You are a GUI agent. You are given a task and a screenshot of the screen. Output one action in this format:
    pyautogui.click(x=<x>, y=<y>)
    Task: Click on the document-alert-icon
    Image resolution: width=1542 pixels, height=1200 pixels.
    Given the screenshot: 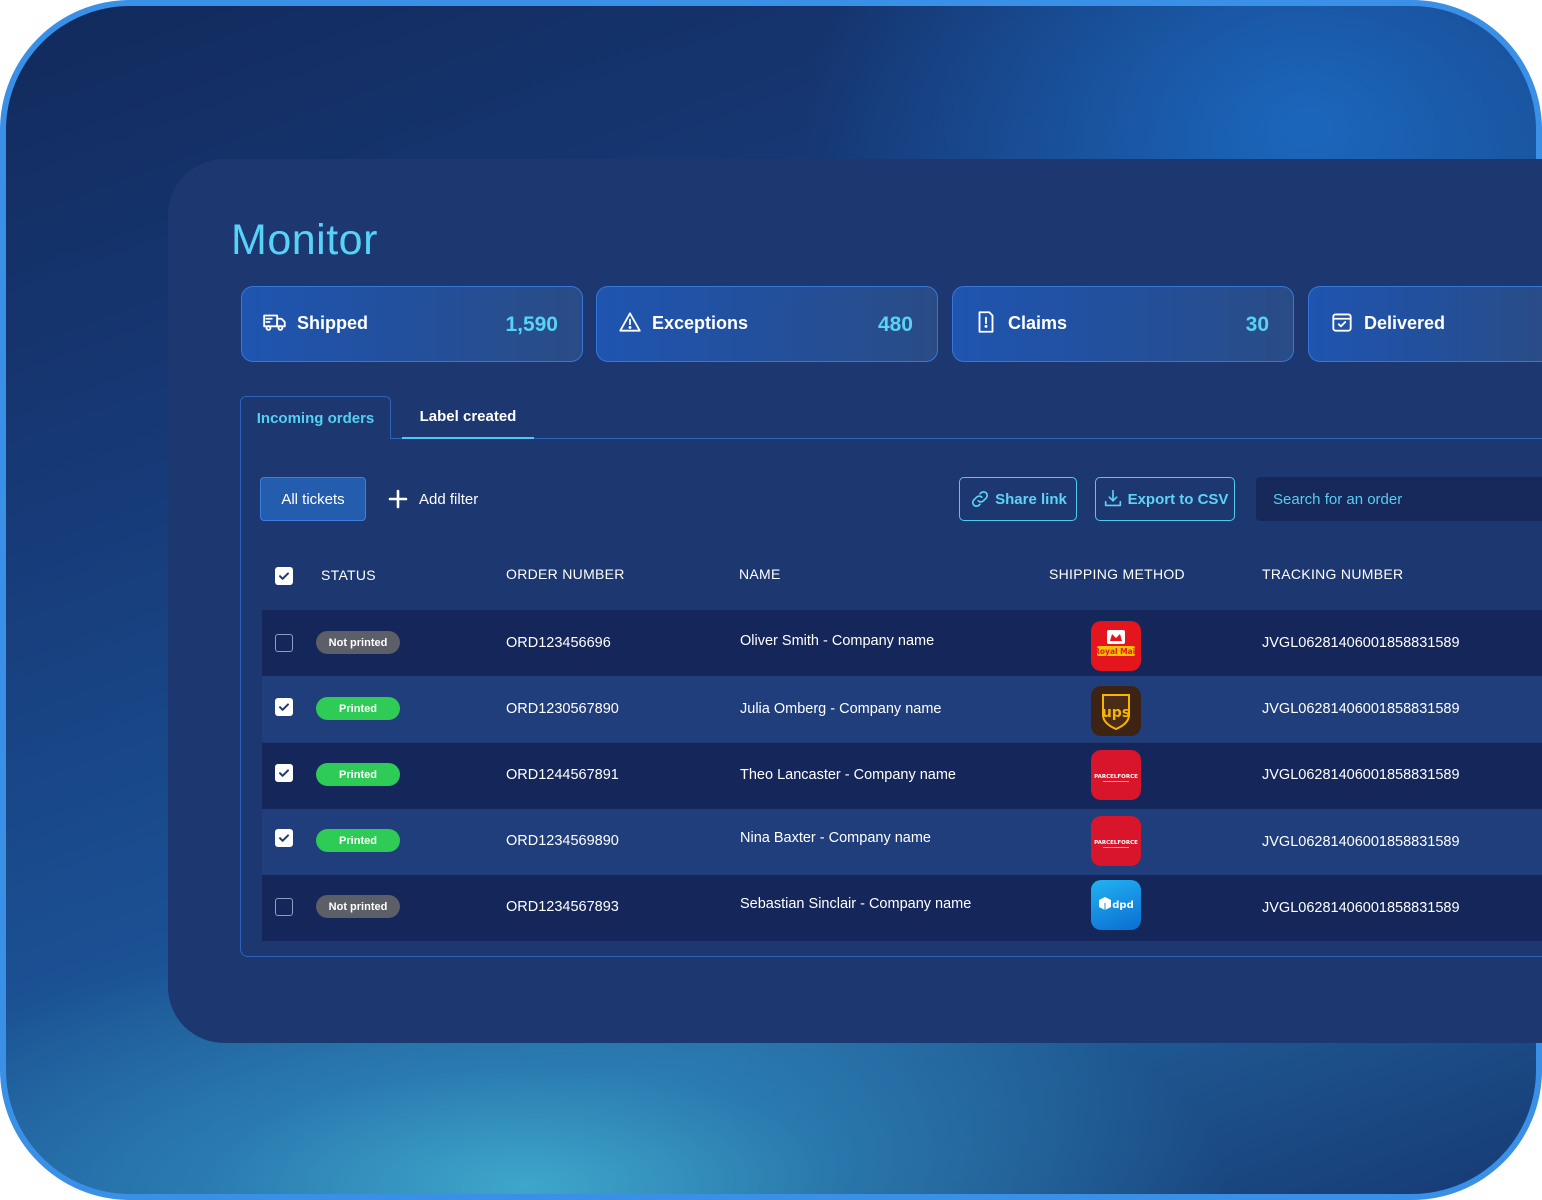 What is the action you would take?
    pyautogui.click(x=986, y=322)
    